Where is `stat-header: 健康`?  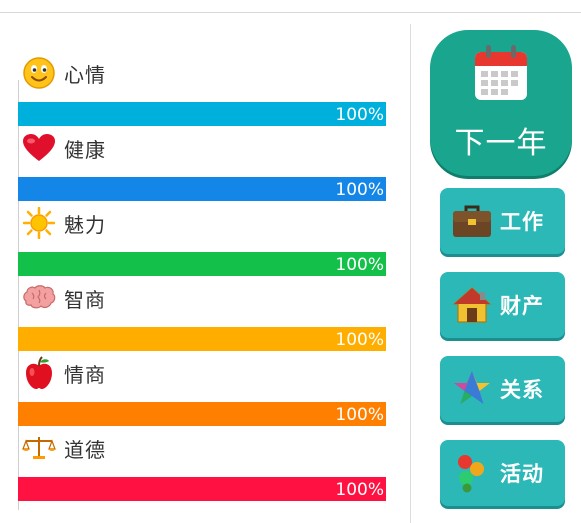 stat-header: 健康 is located at coordinates (64, 148).